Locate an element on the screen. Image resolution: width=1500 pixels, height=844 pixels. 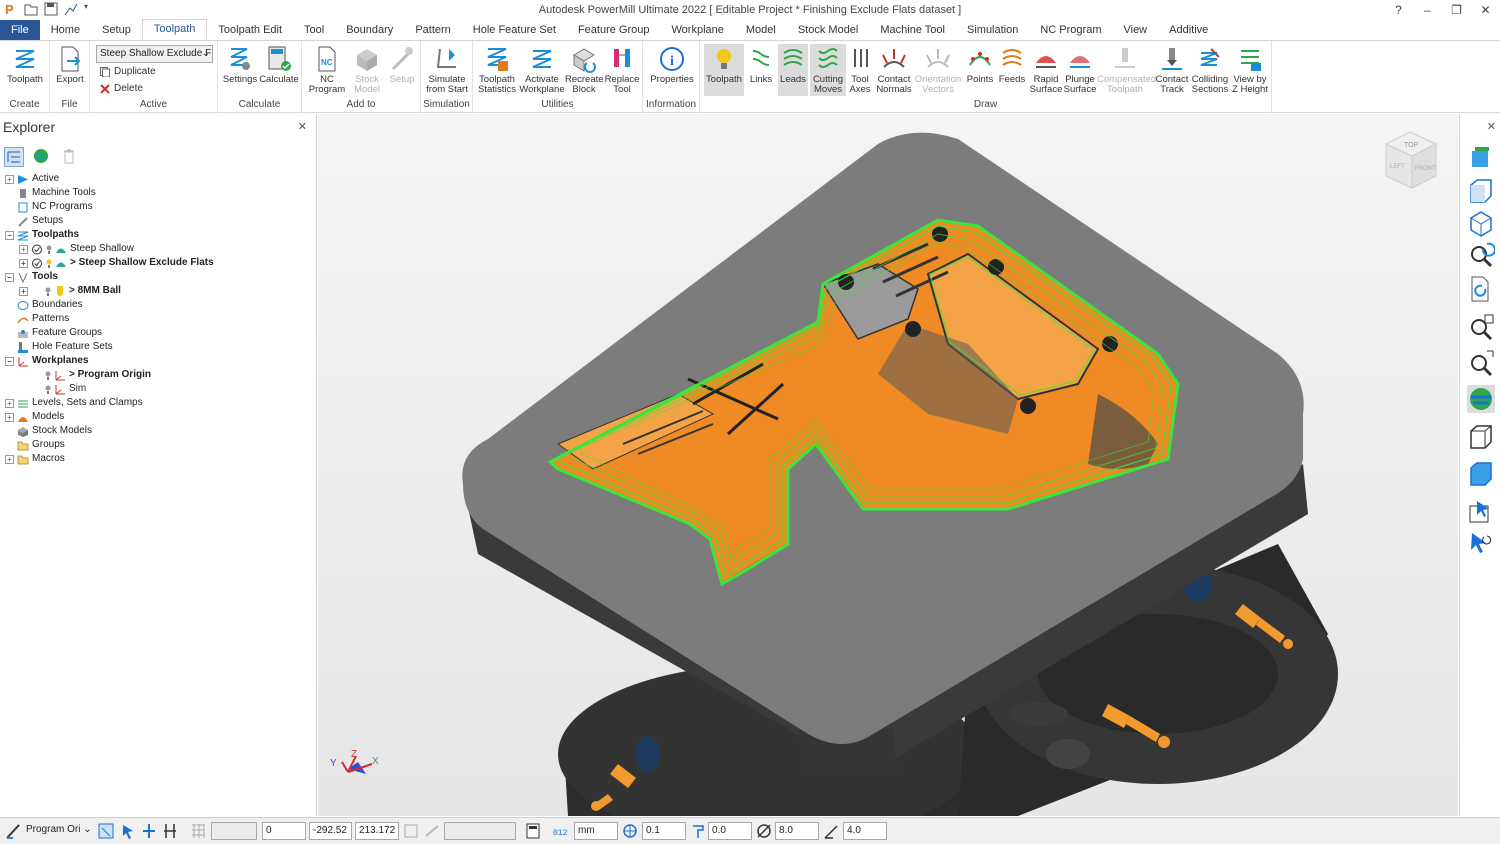
explorer-close-icon: ✕ is located at coordinates (302, 126).